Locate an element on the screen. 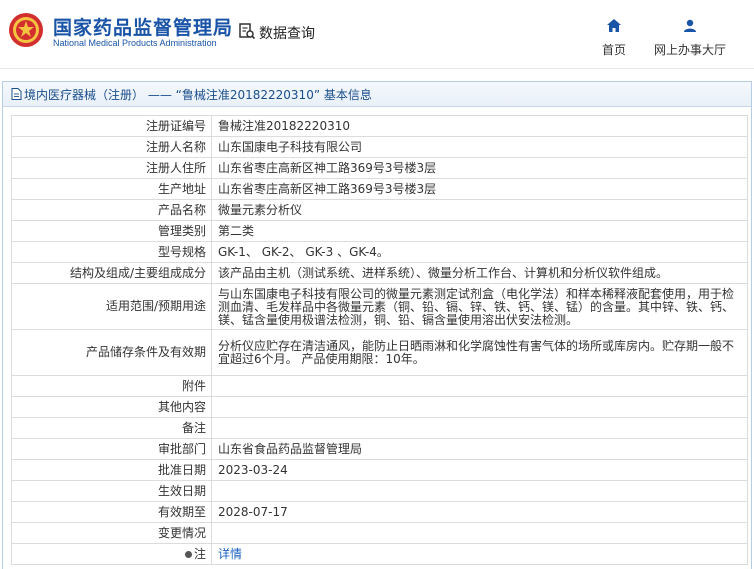 The image size is (754, 569). table-row: 型号规格 GK-1、 GK-2、 GK-3 、GK-4。 is located at coordinates (379, 252).